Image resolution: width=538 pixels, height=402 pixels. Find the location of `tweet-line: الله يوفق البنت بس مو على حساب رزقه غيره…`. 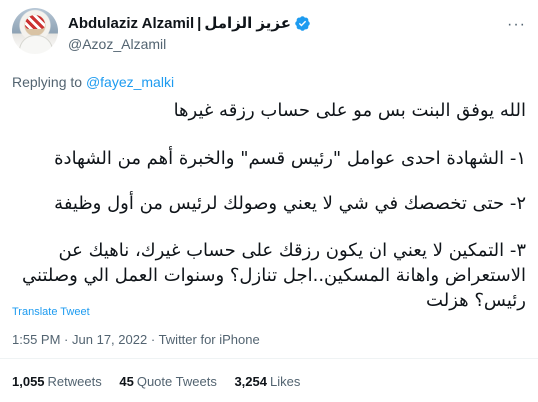

tweet-line: الله يوفق البنت بس مو على حساب رزقه غيره… is located at coordinates (349, 110).